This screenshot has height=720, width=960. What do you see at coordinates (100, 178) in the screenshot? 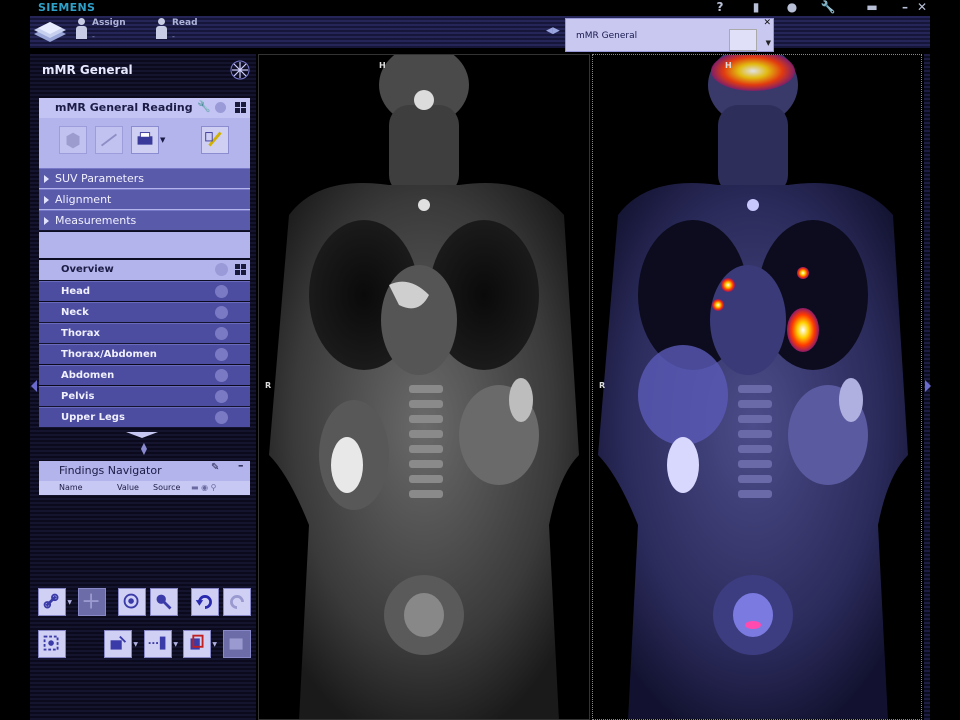
I see `section-label: SUV Parameters` at bounding box center [100, 178].